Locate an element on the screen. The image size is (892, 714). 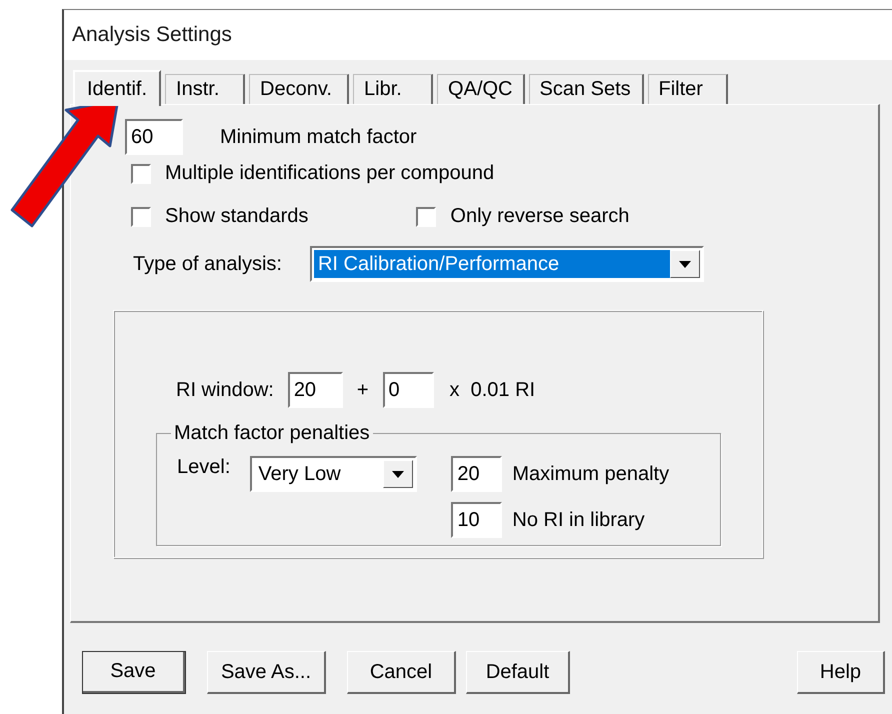
tab: QA/QC is located at coordinates (480, 89).